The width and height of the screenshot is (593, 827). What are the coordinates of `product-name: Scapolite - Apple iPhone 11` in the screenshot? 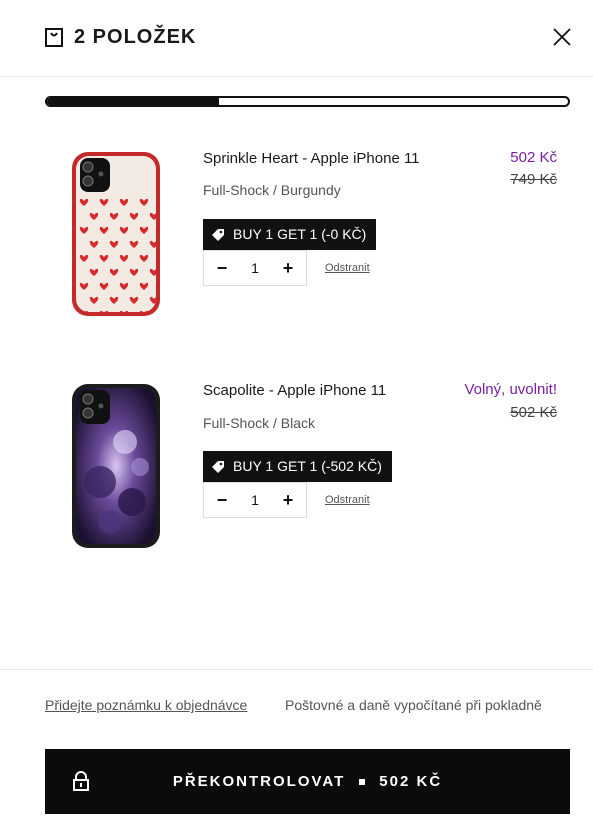 It's located at (294, 391).